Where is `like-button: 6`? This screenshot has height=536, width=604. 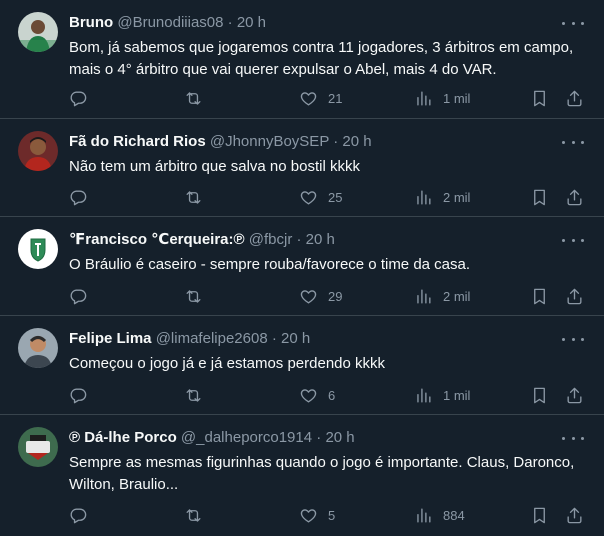 like-button: 6 is located at coordinates (317, 395).